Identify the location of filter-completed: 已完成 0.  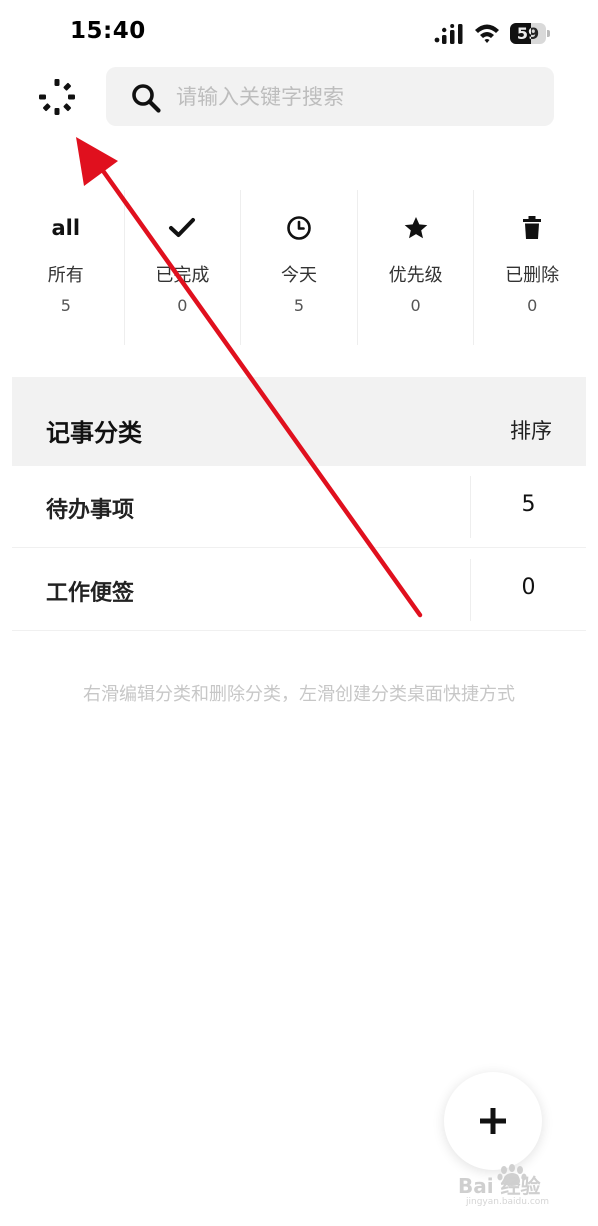
(183, 267).